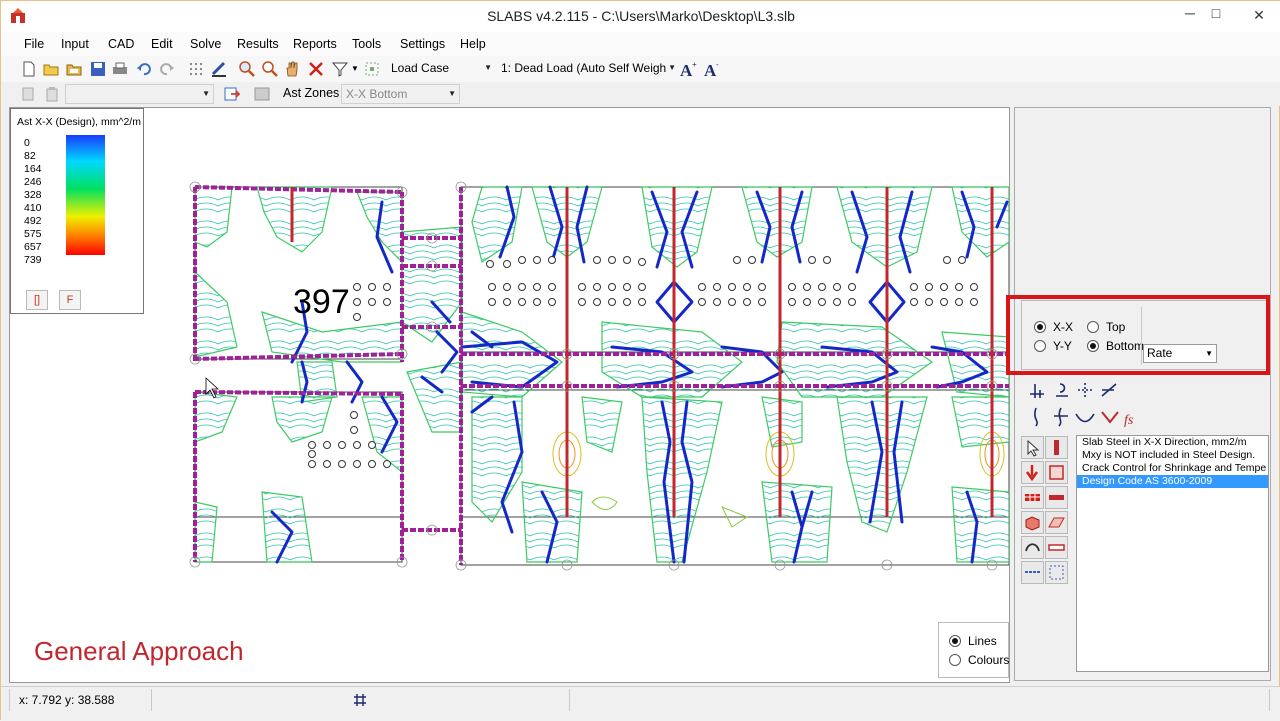  What do you see at coordinates (262, 94) in the screenshot?
I see `table-icon` at bounding box center [262, 94].